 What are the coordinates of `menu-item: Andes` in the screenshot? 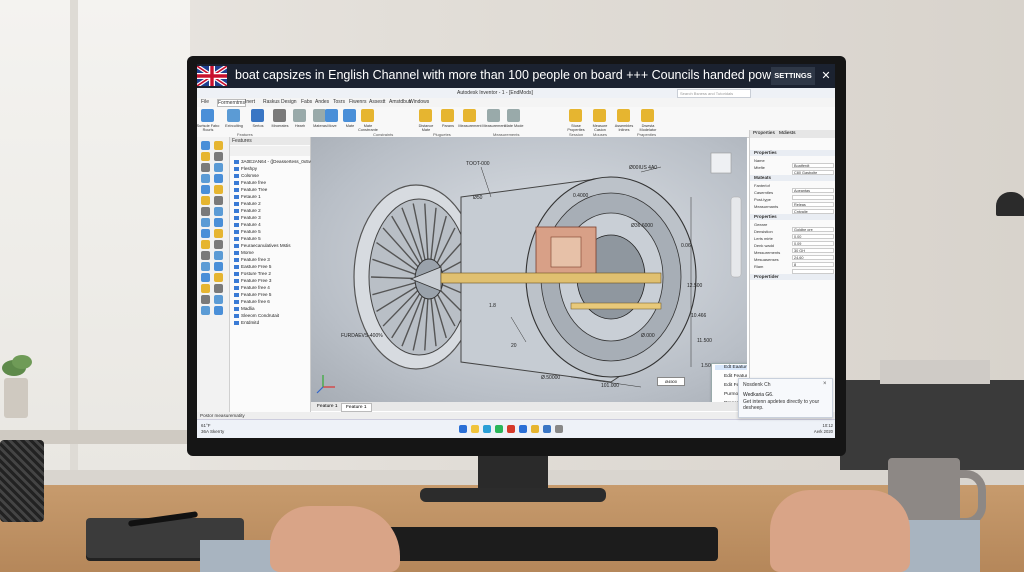 It's located at (322, 102).